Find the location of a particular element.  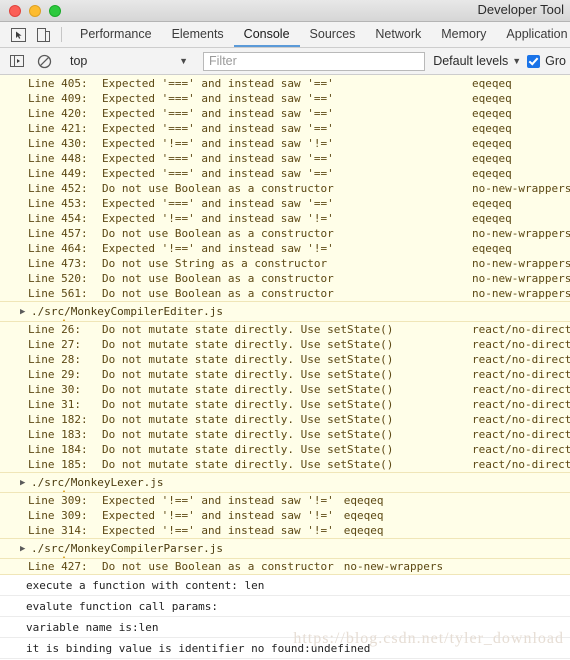

console-log-row: variable name is:len is located at coordinates (285, 627).